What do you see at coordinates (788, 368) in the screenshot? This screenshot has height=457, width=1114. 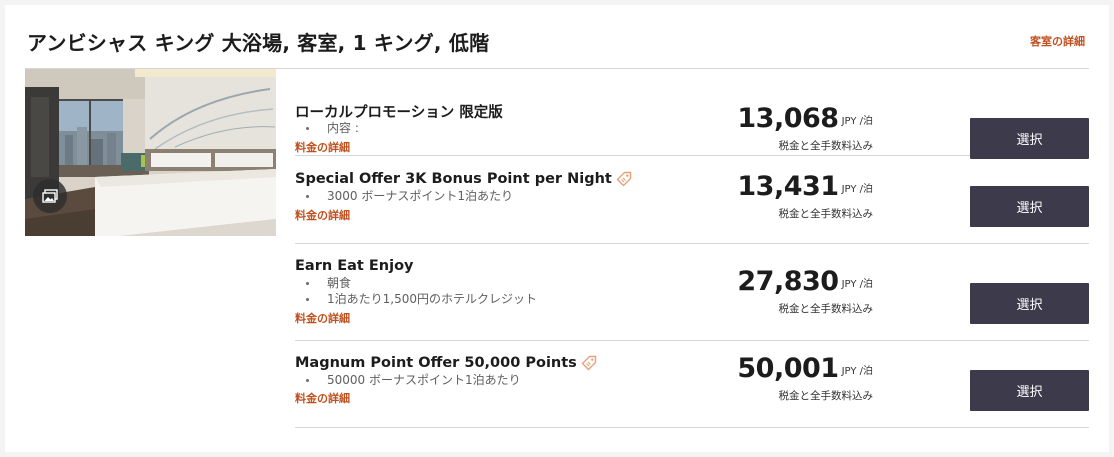 I see `price-amount: 50,001` at bounding box center [788, 368].